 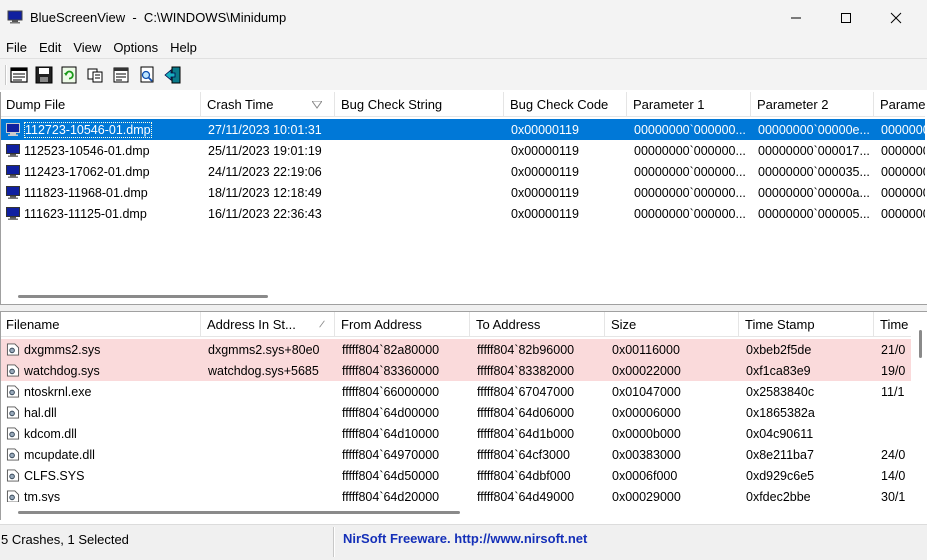 What do you see at coordinates (813, 104) in the screenshot?
I see `column-parameter-2: Parameter 2` at bounding box center [813, 104].